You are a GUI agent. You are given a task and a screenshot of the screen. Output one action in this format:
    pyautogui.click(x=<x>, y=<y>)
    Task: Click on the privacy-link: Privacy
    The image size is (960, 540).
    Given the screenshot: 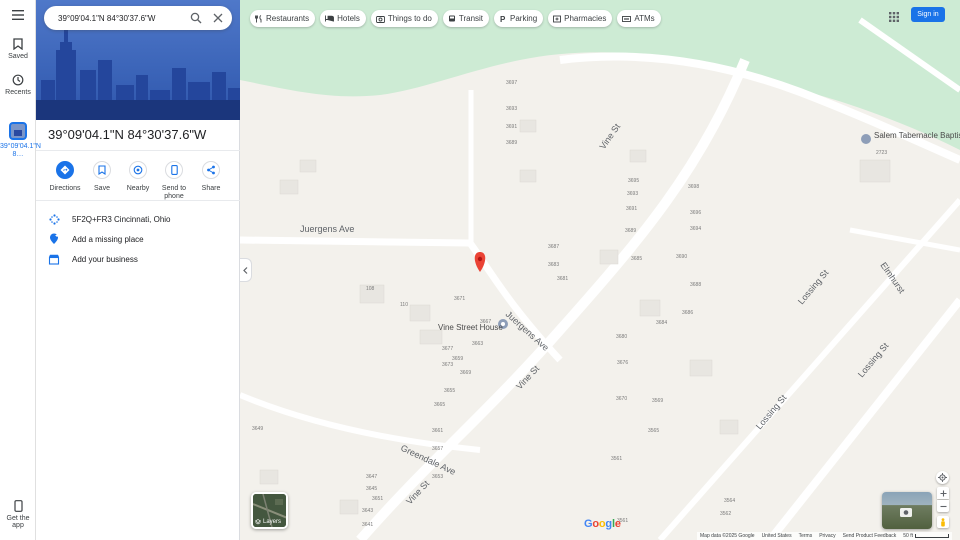 What is the action you would take?
    pyautogui.click(x=827, y=536)
    